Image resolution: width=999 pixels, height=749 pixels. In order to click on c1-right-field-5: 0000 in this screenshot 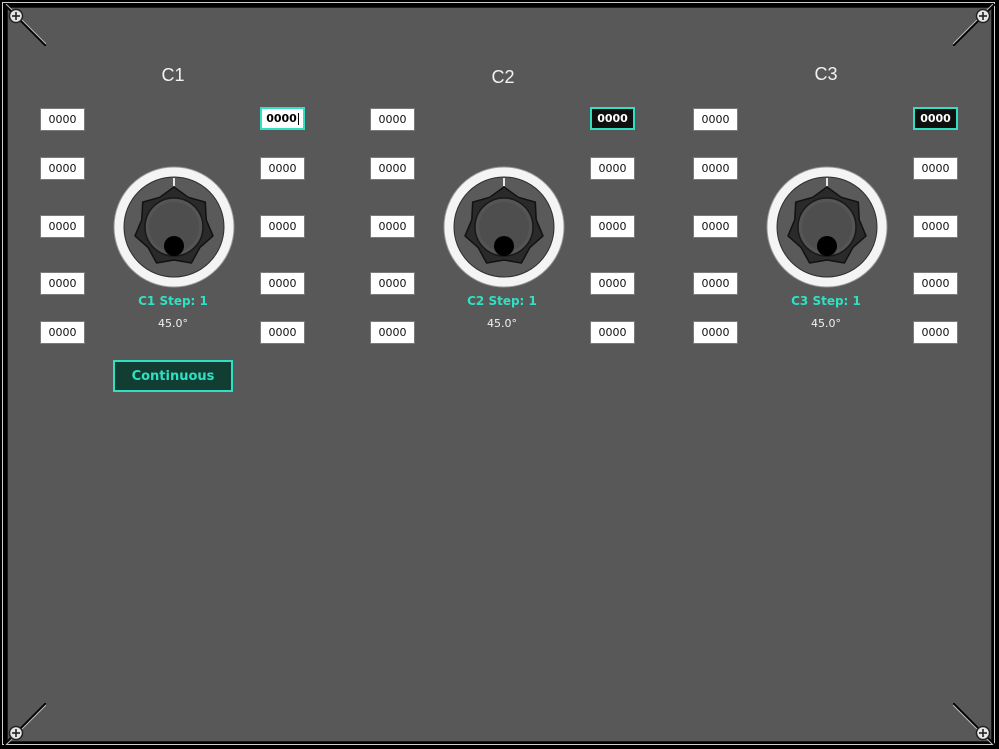, I will do `click(282, 332)`.